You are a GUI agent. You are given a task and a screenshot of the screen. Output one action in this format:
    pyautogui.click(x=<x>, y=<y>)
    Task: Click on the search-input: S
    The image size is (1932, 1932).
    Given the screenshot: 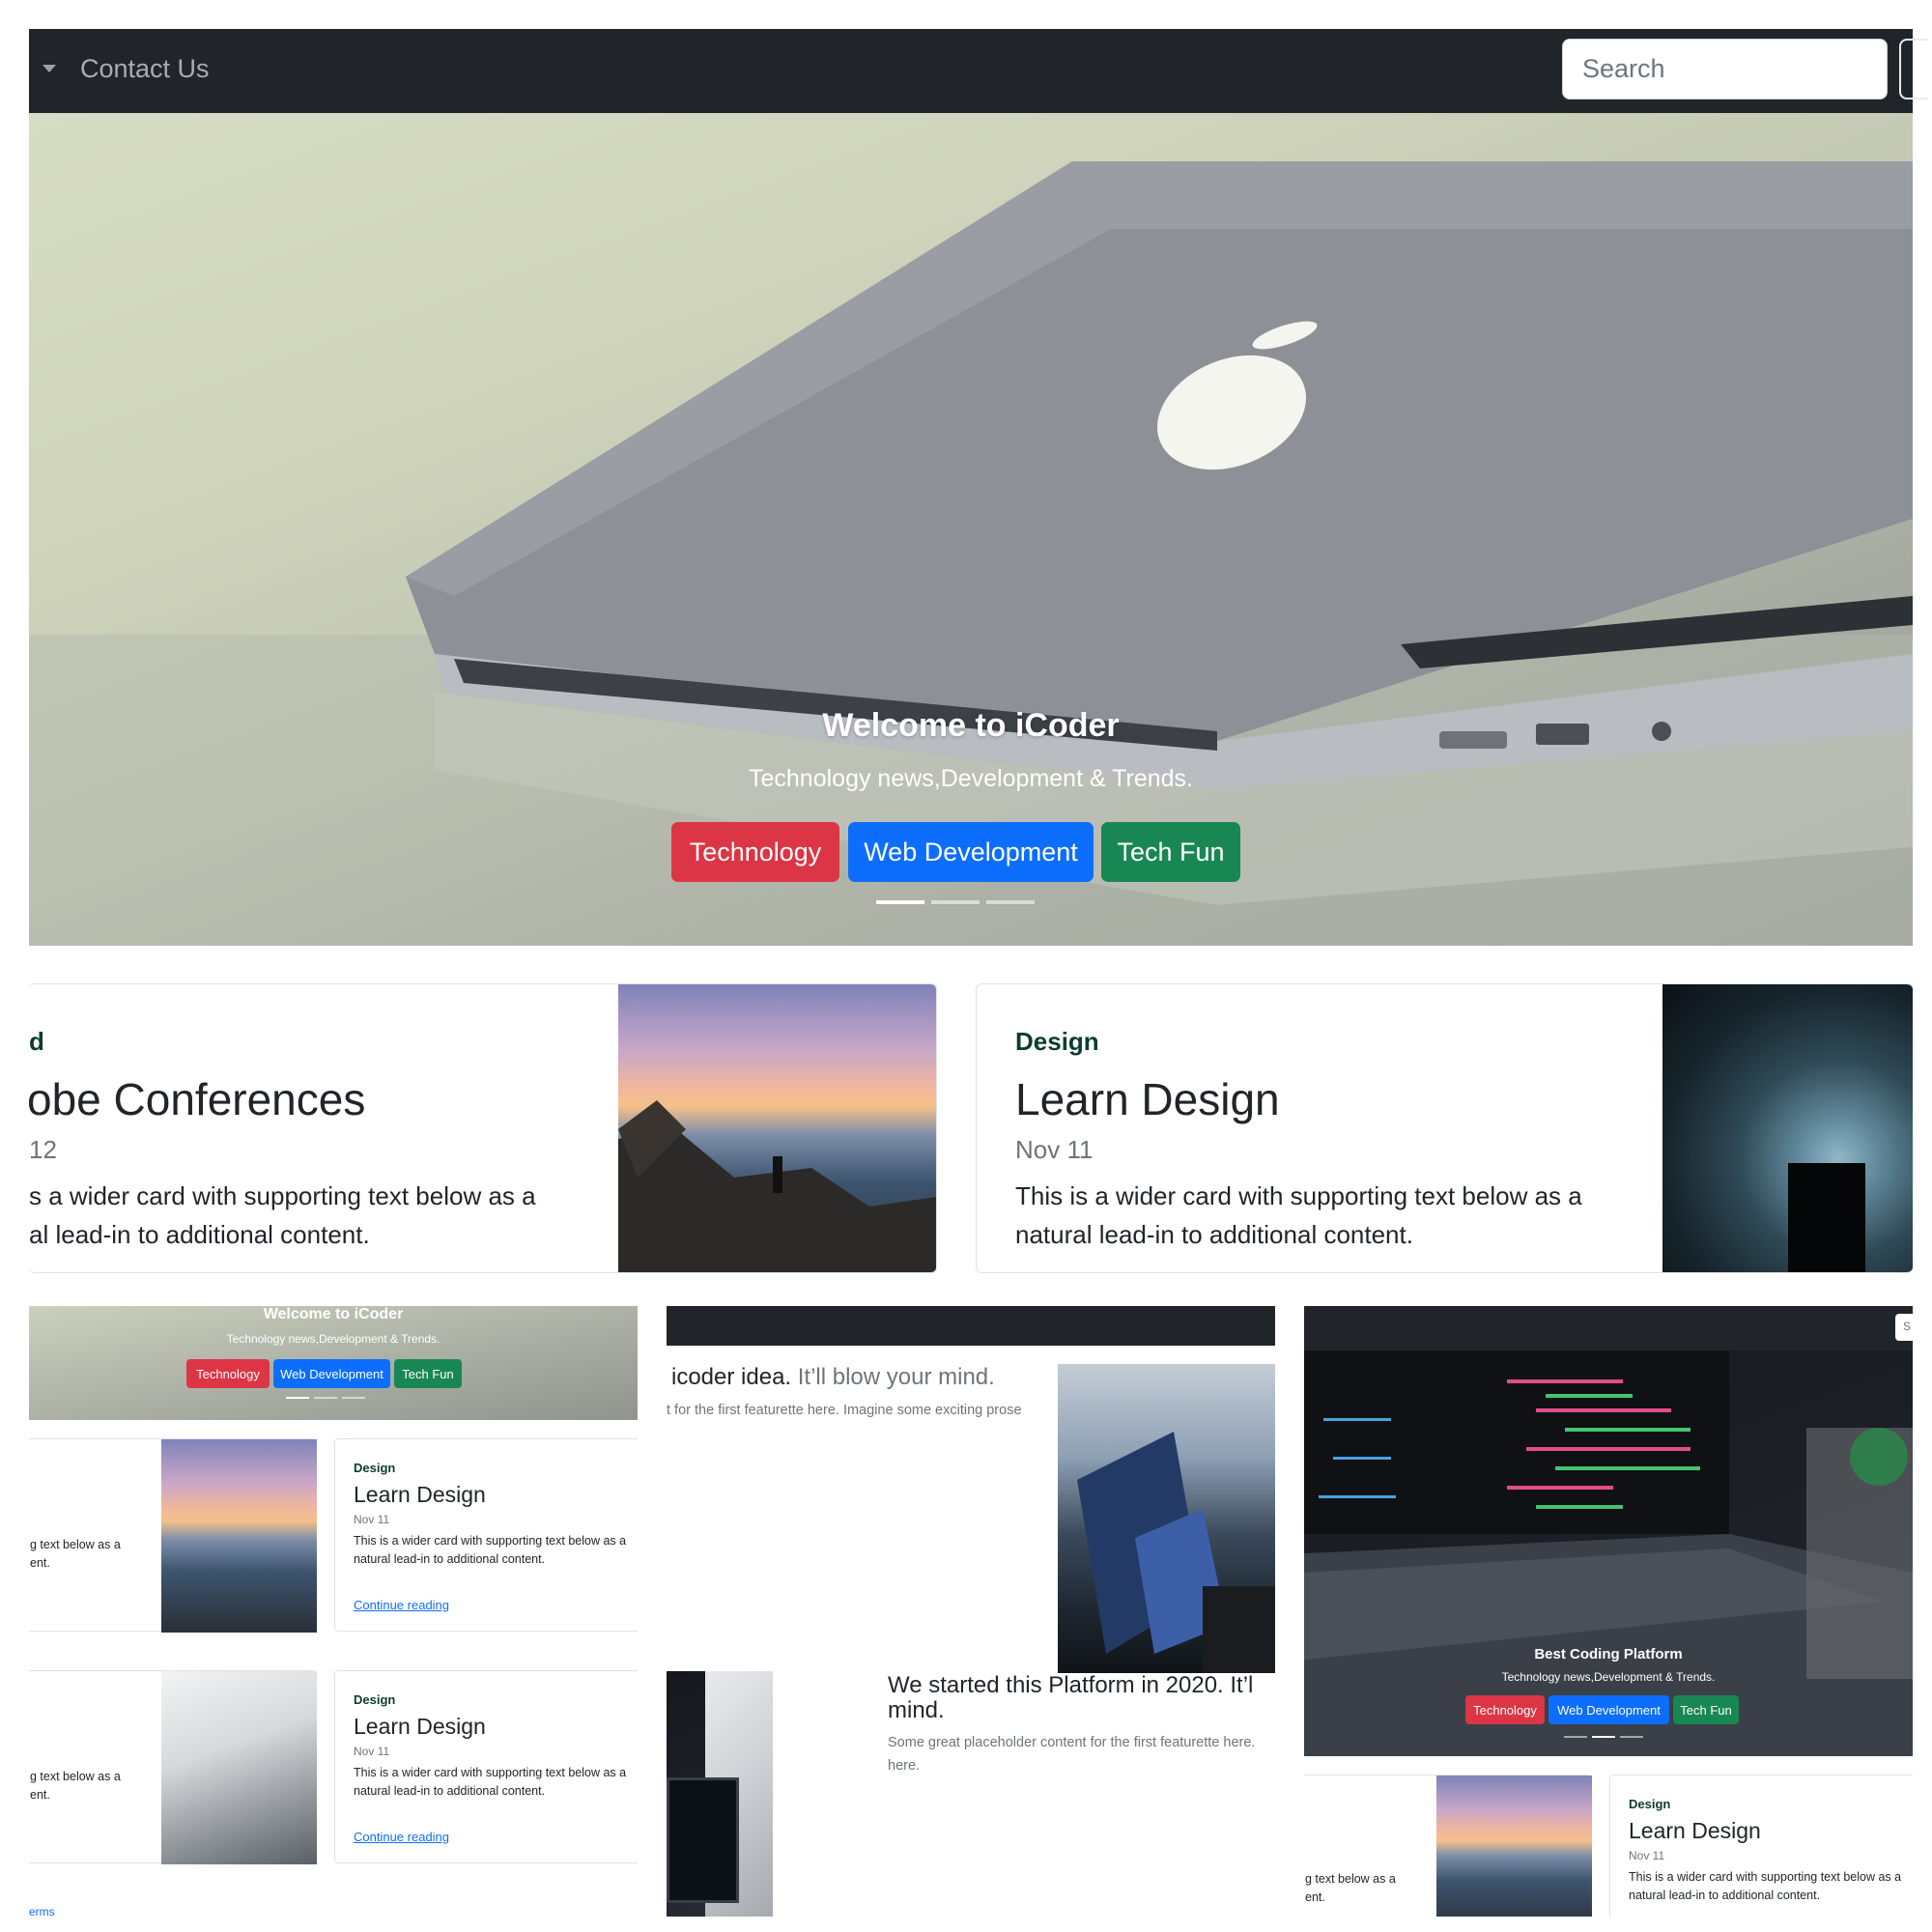 What is the action you would take?
    pyautogui.click(x=1904, y=1327)
    